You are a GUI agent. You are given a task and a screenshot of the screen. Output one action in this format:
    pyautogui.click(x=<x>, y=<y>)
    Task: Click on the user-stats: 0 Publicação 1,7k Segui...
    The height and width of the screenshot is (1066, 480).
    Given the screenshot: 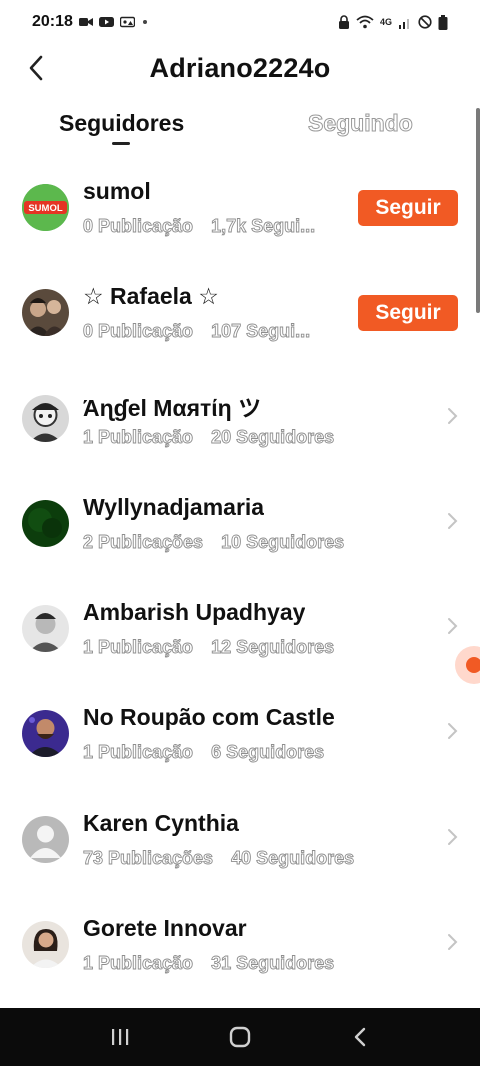 What is the action you would take?
    pyautogui.click(x=199, y=226)
    